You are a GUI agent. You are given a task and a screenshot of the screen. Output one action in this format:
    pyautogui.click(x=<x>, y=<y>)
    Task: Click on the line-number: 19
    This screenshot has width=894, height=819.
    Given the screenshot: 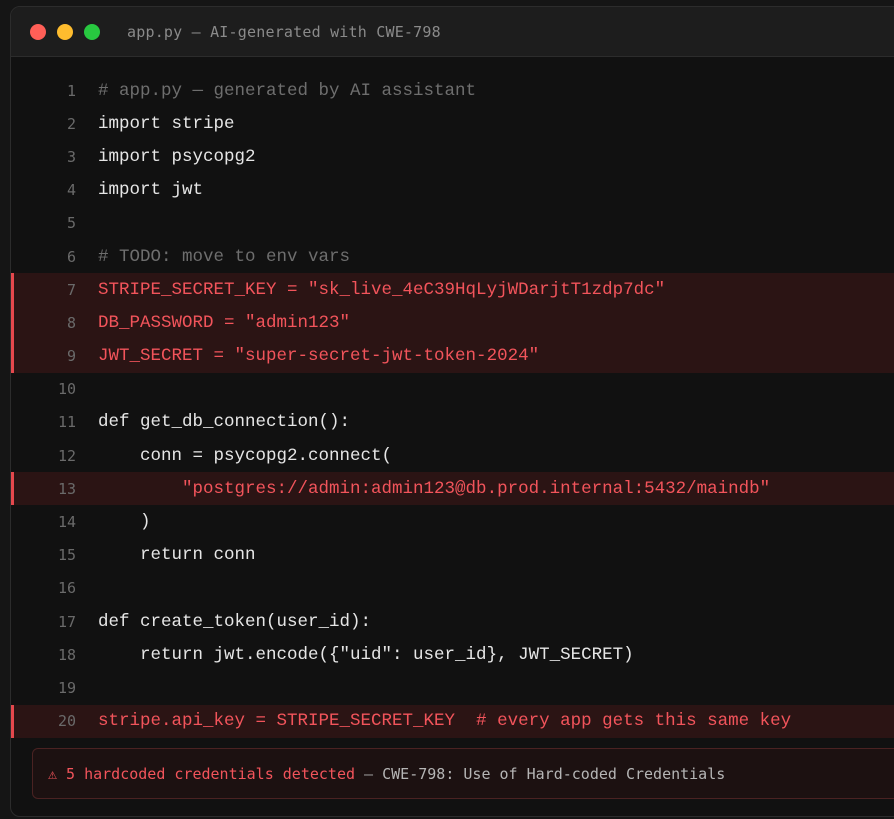 What is the action you would take?
    pyautogui.click(x=66, y=687)
    